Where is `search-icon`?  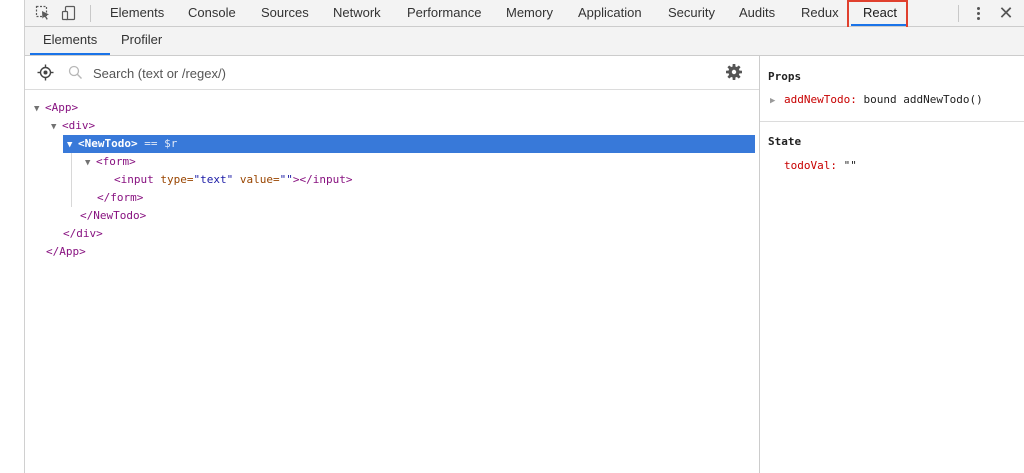
search-icon is located at coordinates (75, 72).